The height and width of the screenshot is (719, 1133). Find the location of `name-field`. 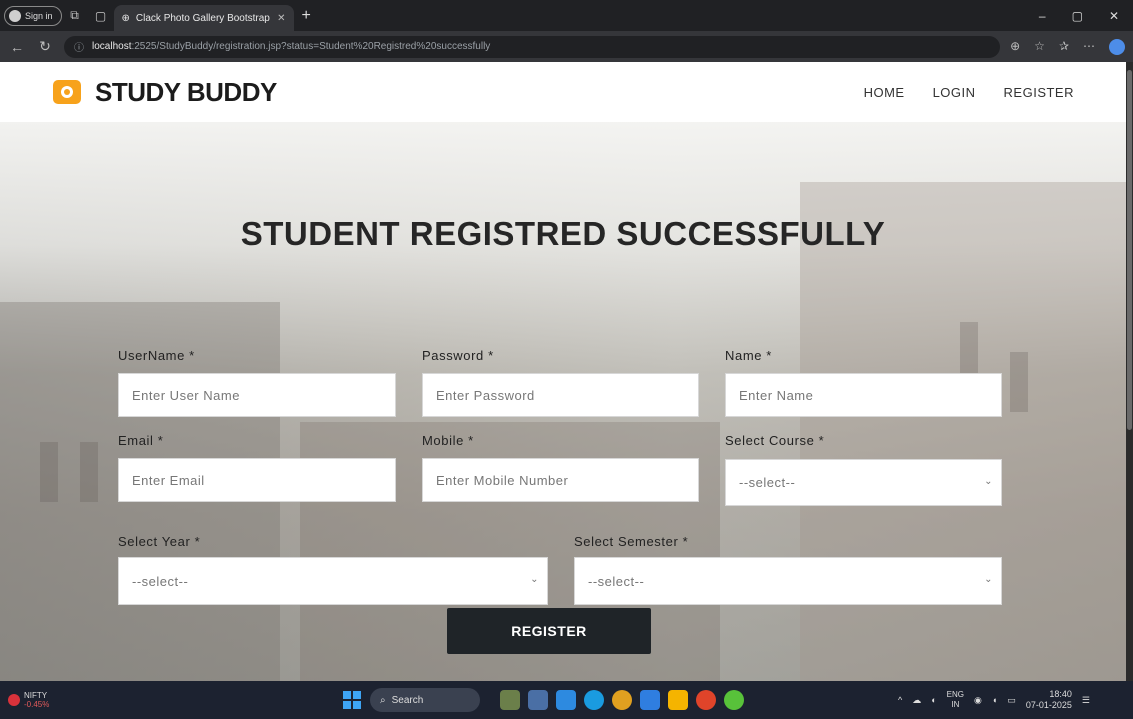

name-field is located at coordinates (863, 395).